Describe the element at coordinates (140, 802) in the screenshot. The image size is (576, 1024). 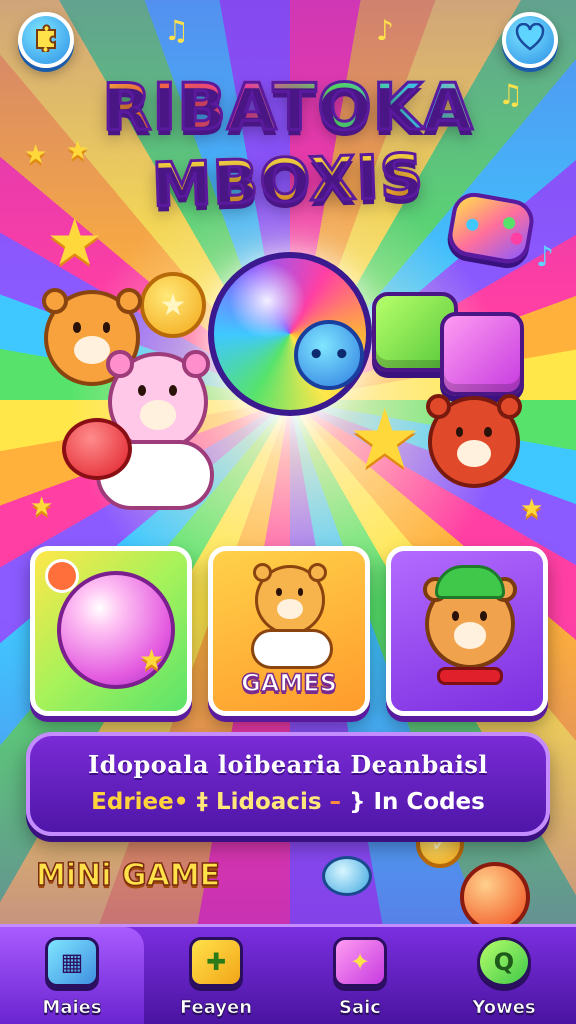
I see `info-segment: Edriee•` at that location.